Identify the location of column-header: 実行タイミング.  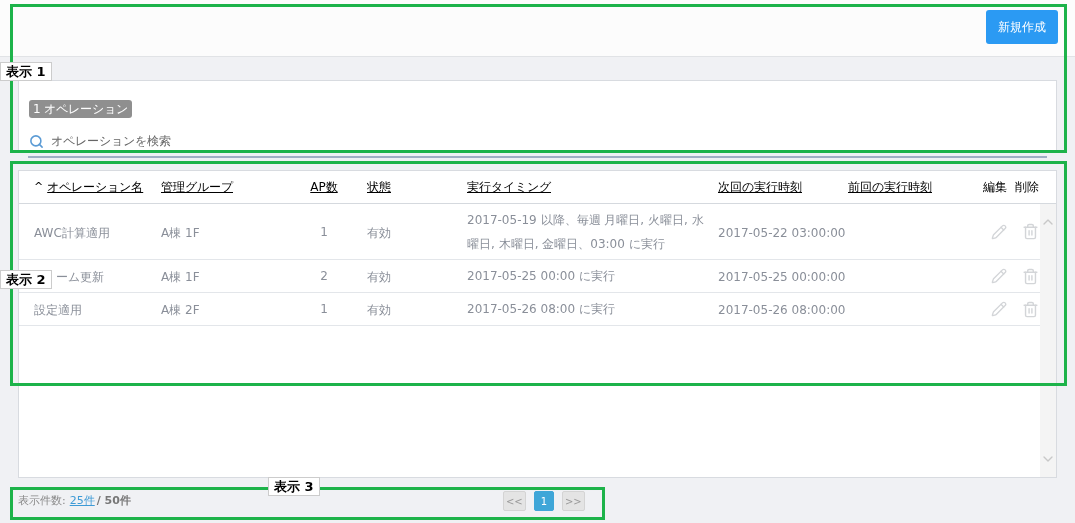
(509, 187).